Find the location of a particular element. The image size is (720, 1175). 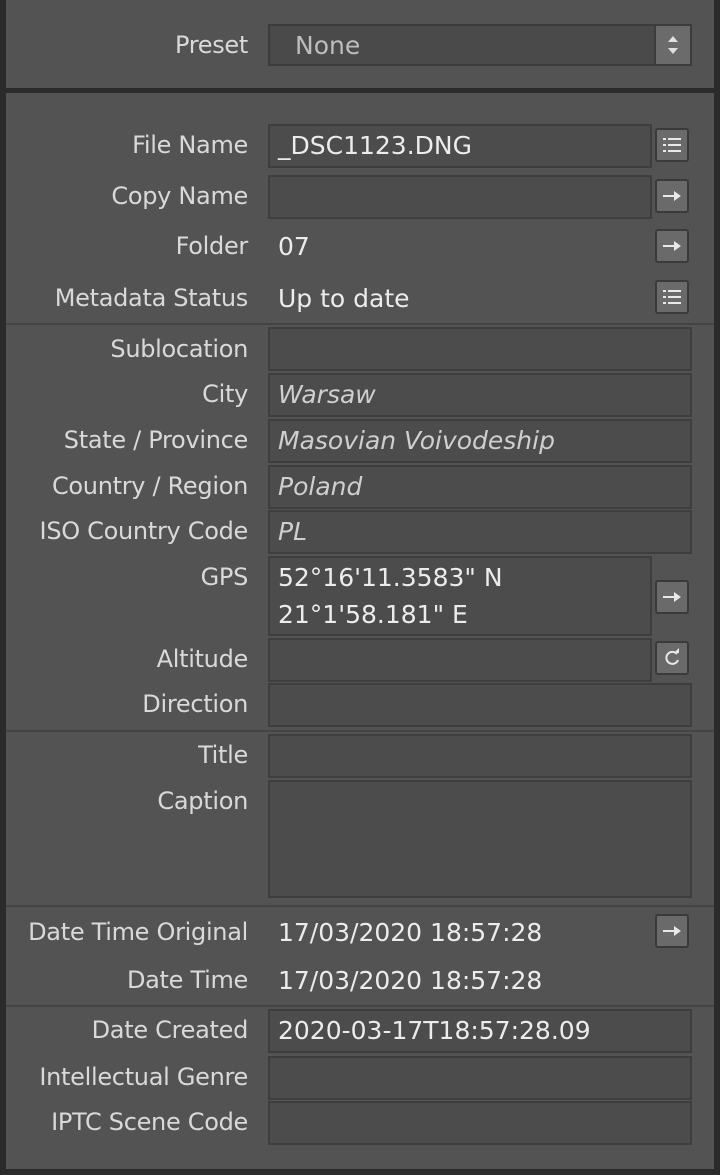

iso-country-code-value: PL is located at coordinates (293, 531).